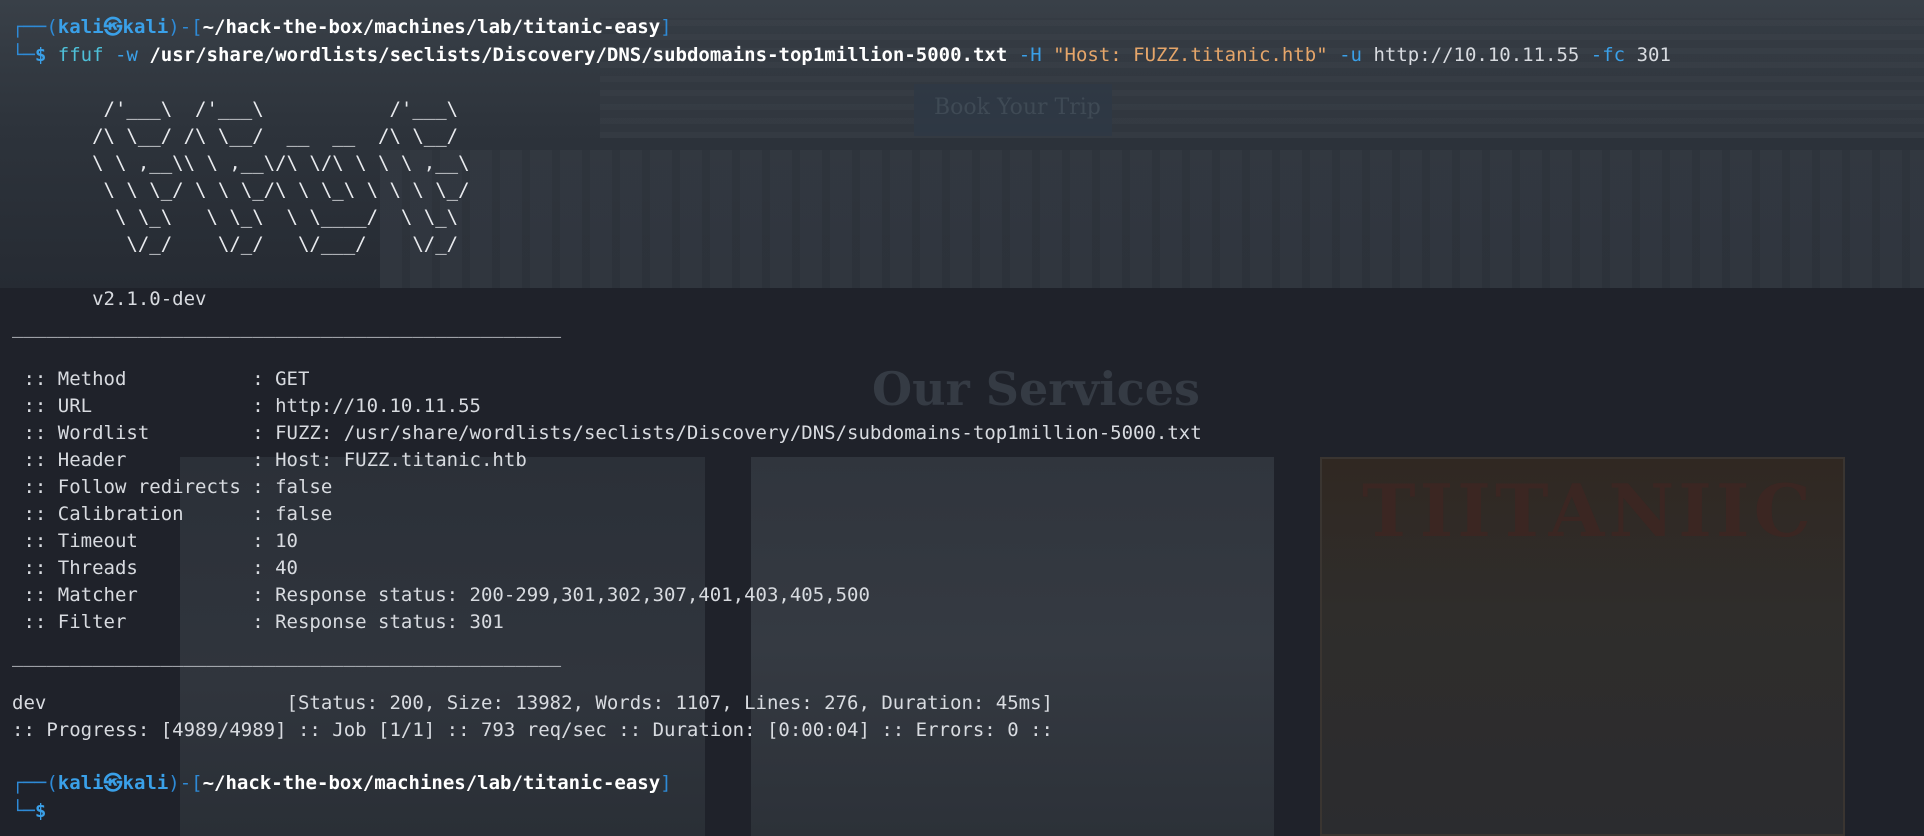  What do you see at coordinates (132, 568) in the screenshot?
I see `config-key: :: Threads` at bounding box center [132, 568].